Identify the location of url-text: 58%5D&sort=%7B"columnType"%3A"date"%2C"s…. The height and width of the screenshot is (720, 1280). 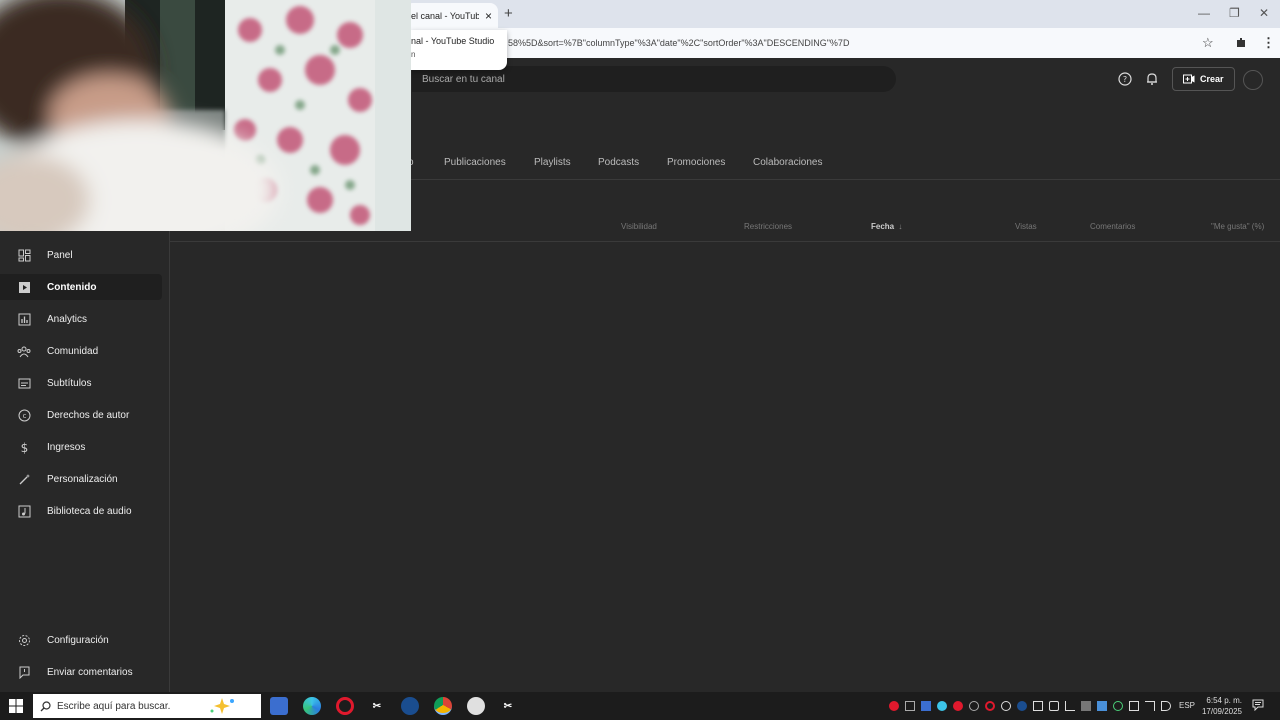
(678, 43).